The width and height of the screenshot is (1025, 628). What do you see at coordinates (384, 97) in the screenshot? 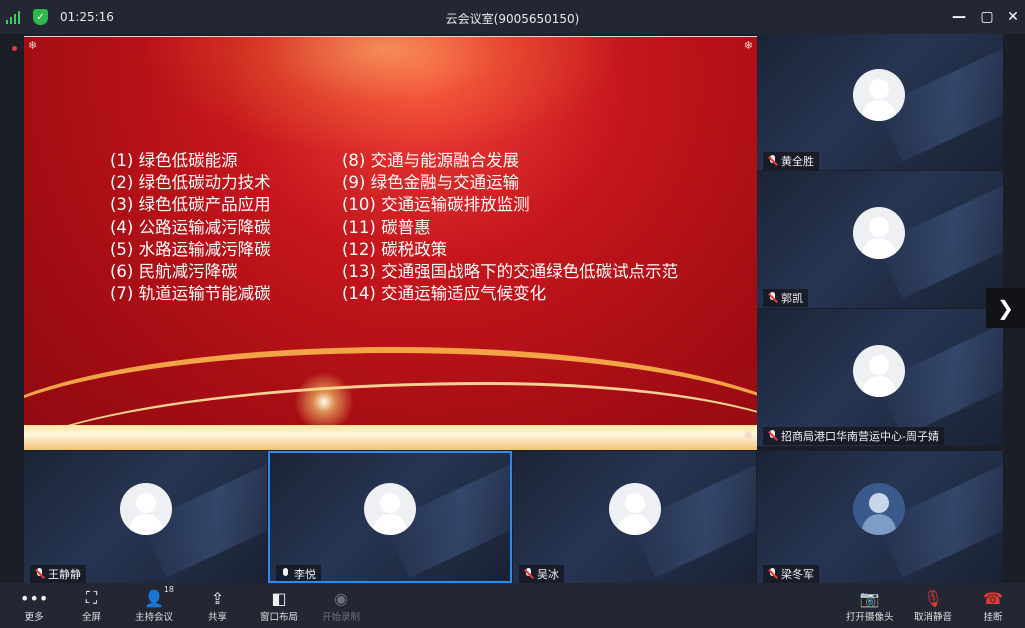
I see `slide-sparkle-decoration` at bounding box center [384, 97].